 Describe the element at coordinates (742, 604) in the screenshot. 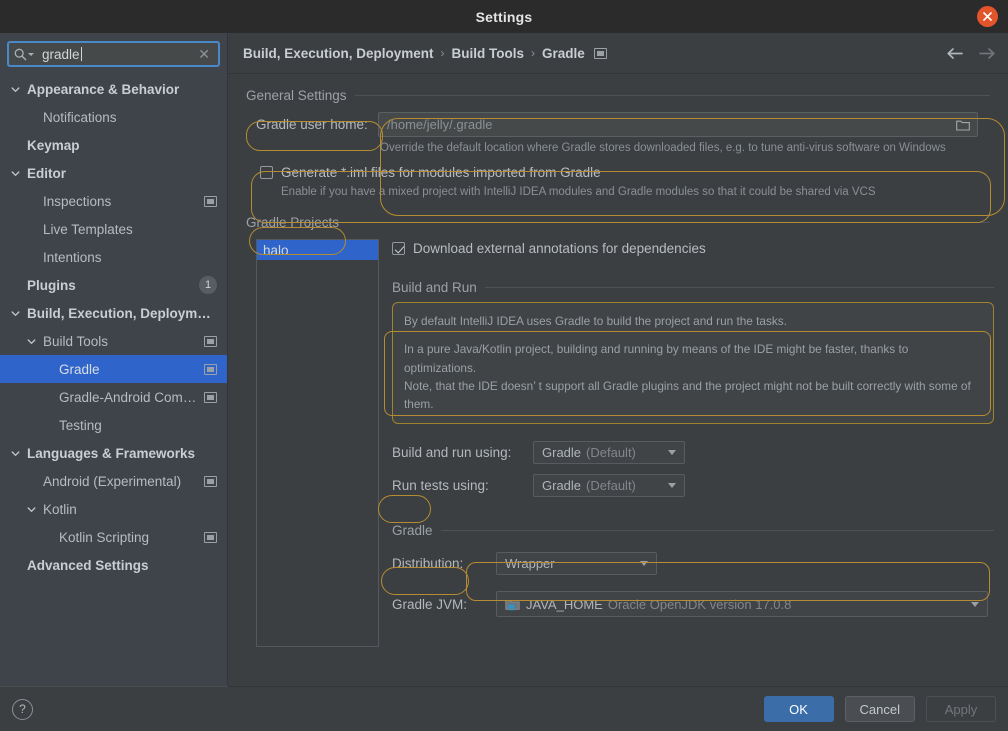

I see `gradle-jvm-select: JAVA_HOME Oracle OpenJDK version 17.0.8` at that location.